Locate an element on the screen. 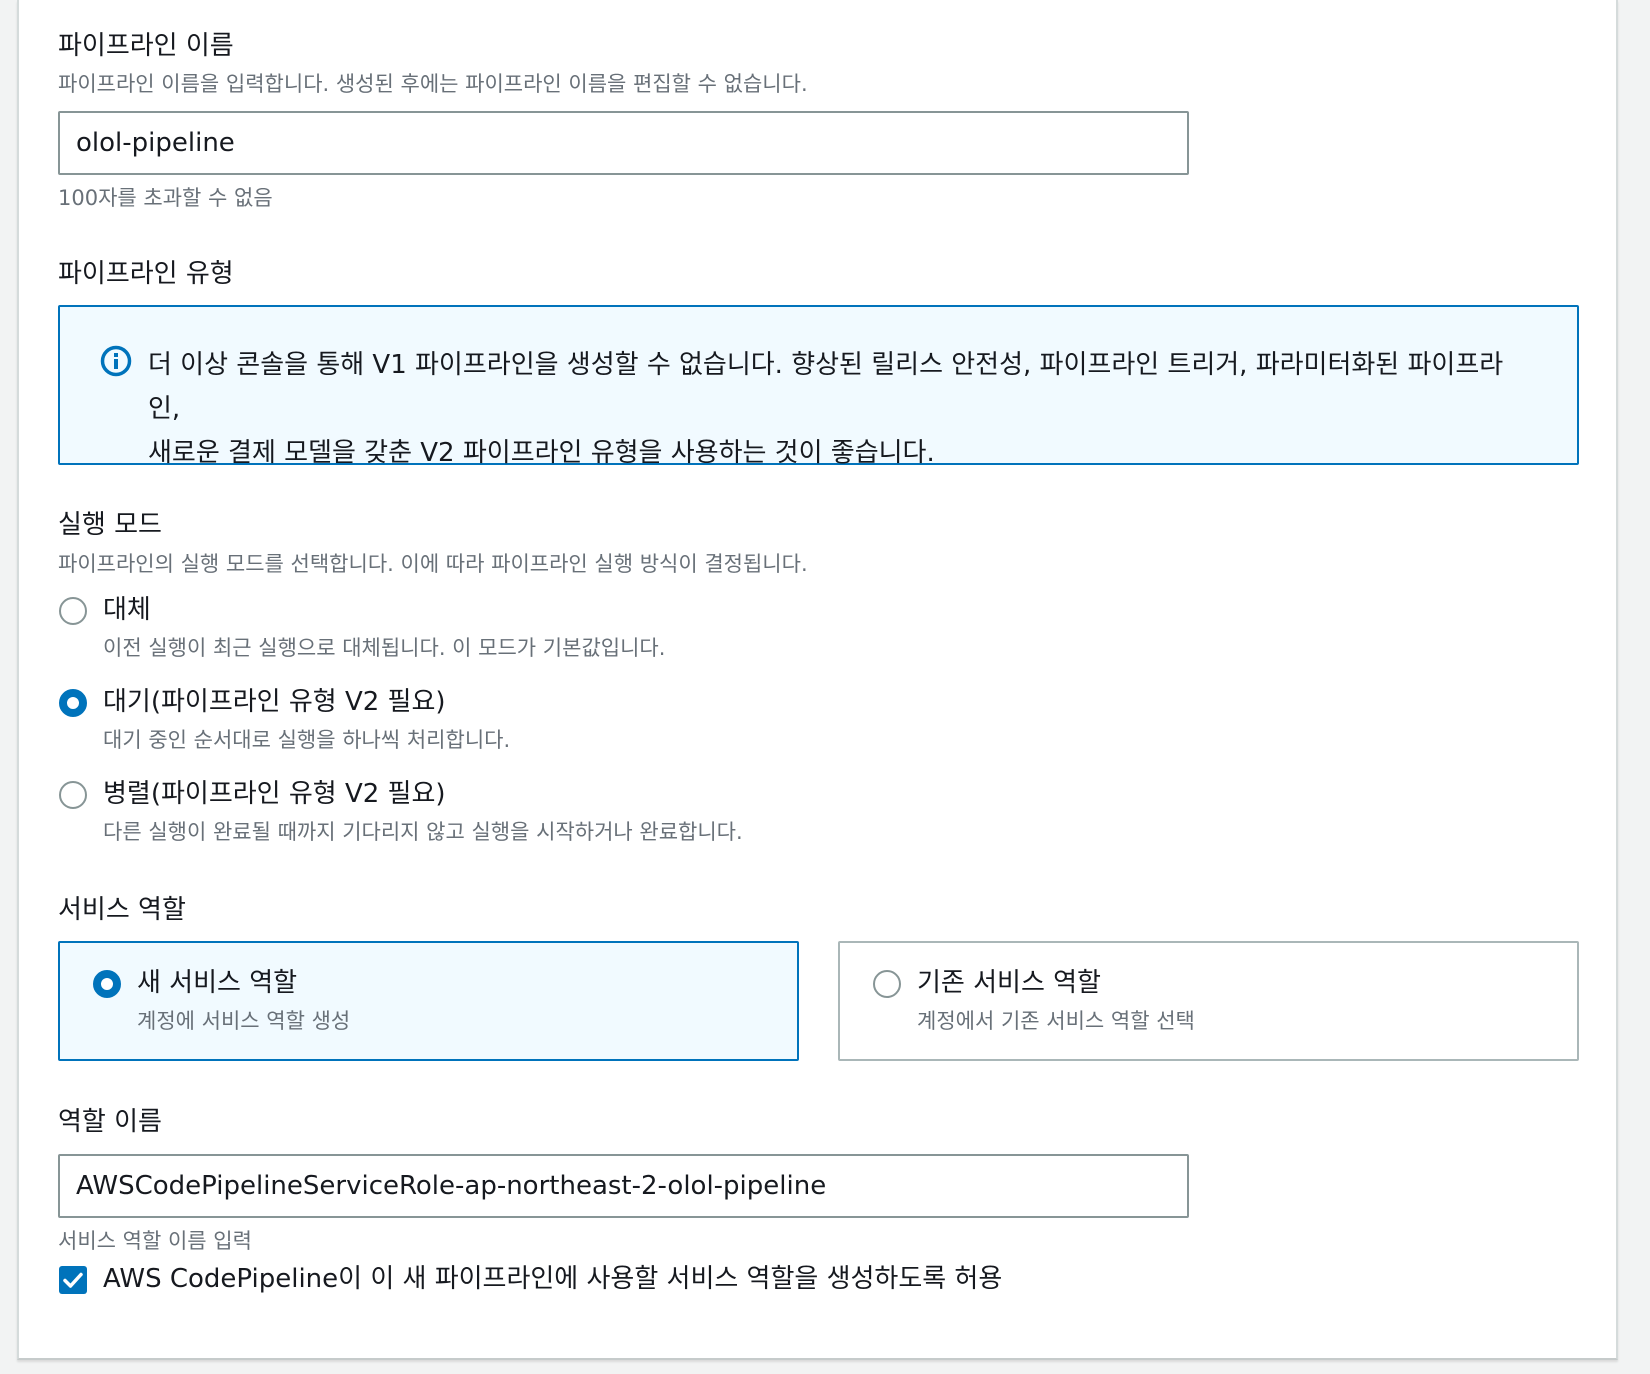 The width and height of the screenshot is (1650, 1374). pipeline-type-label: 파이프라인 유형 is located at coordinates (146, 274).